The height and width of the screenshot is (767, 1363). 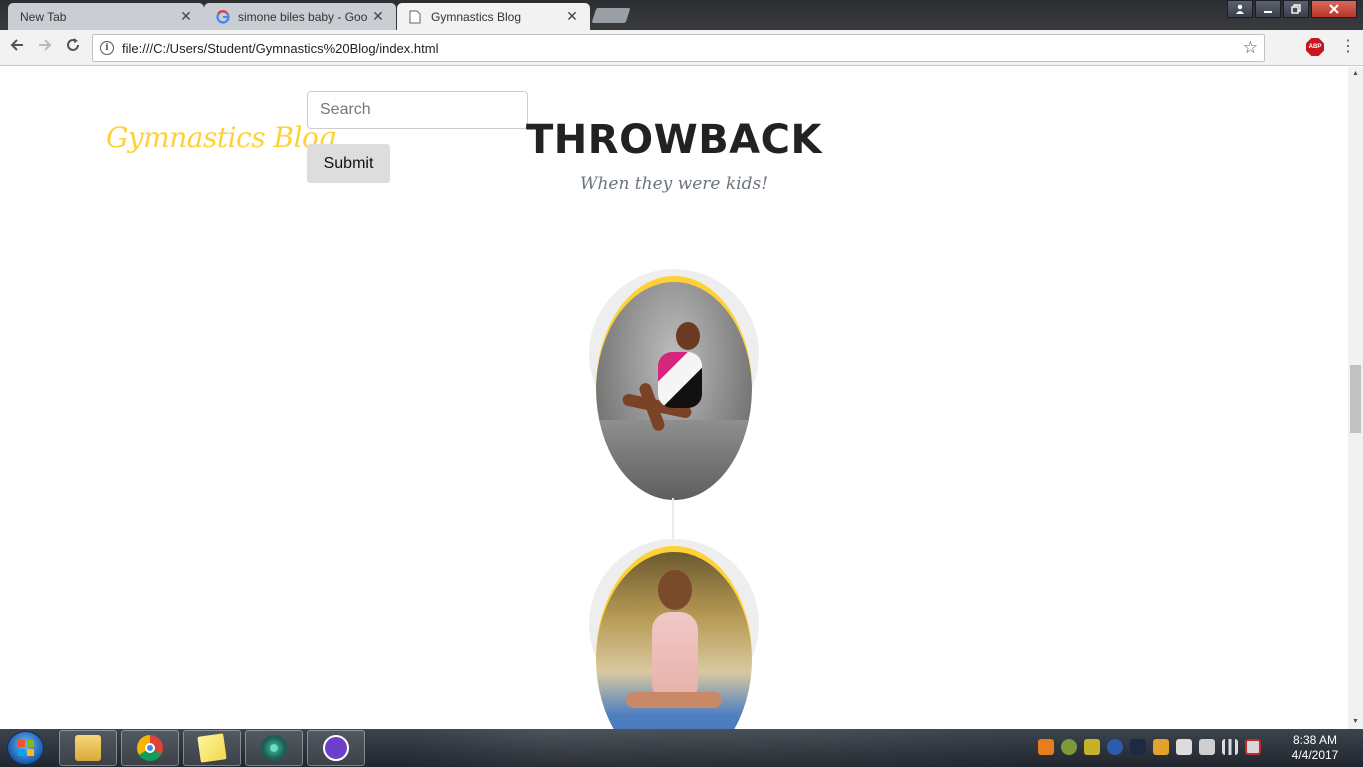 What do you see at coordinates (1355, 722) in the screenshot?
I see `scroll-down-icon: ▼` at bounding box center [1355, 722].